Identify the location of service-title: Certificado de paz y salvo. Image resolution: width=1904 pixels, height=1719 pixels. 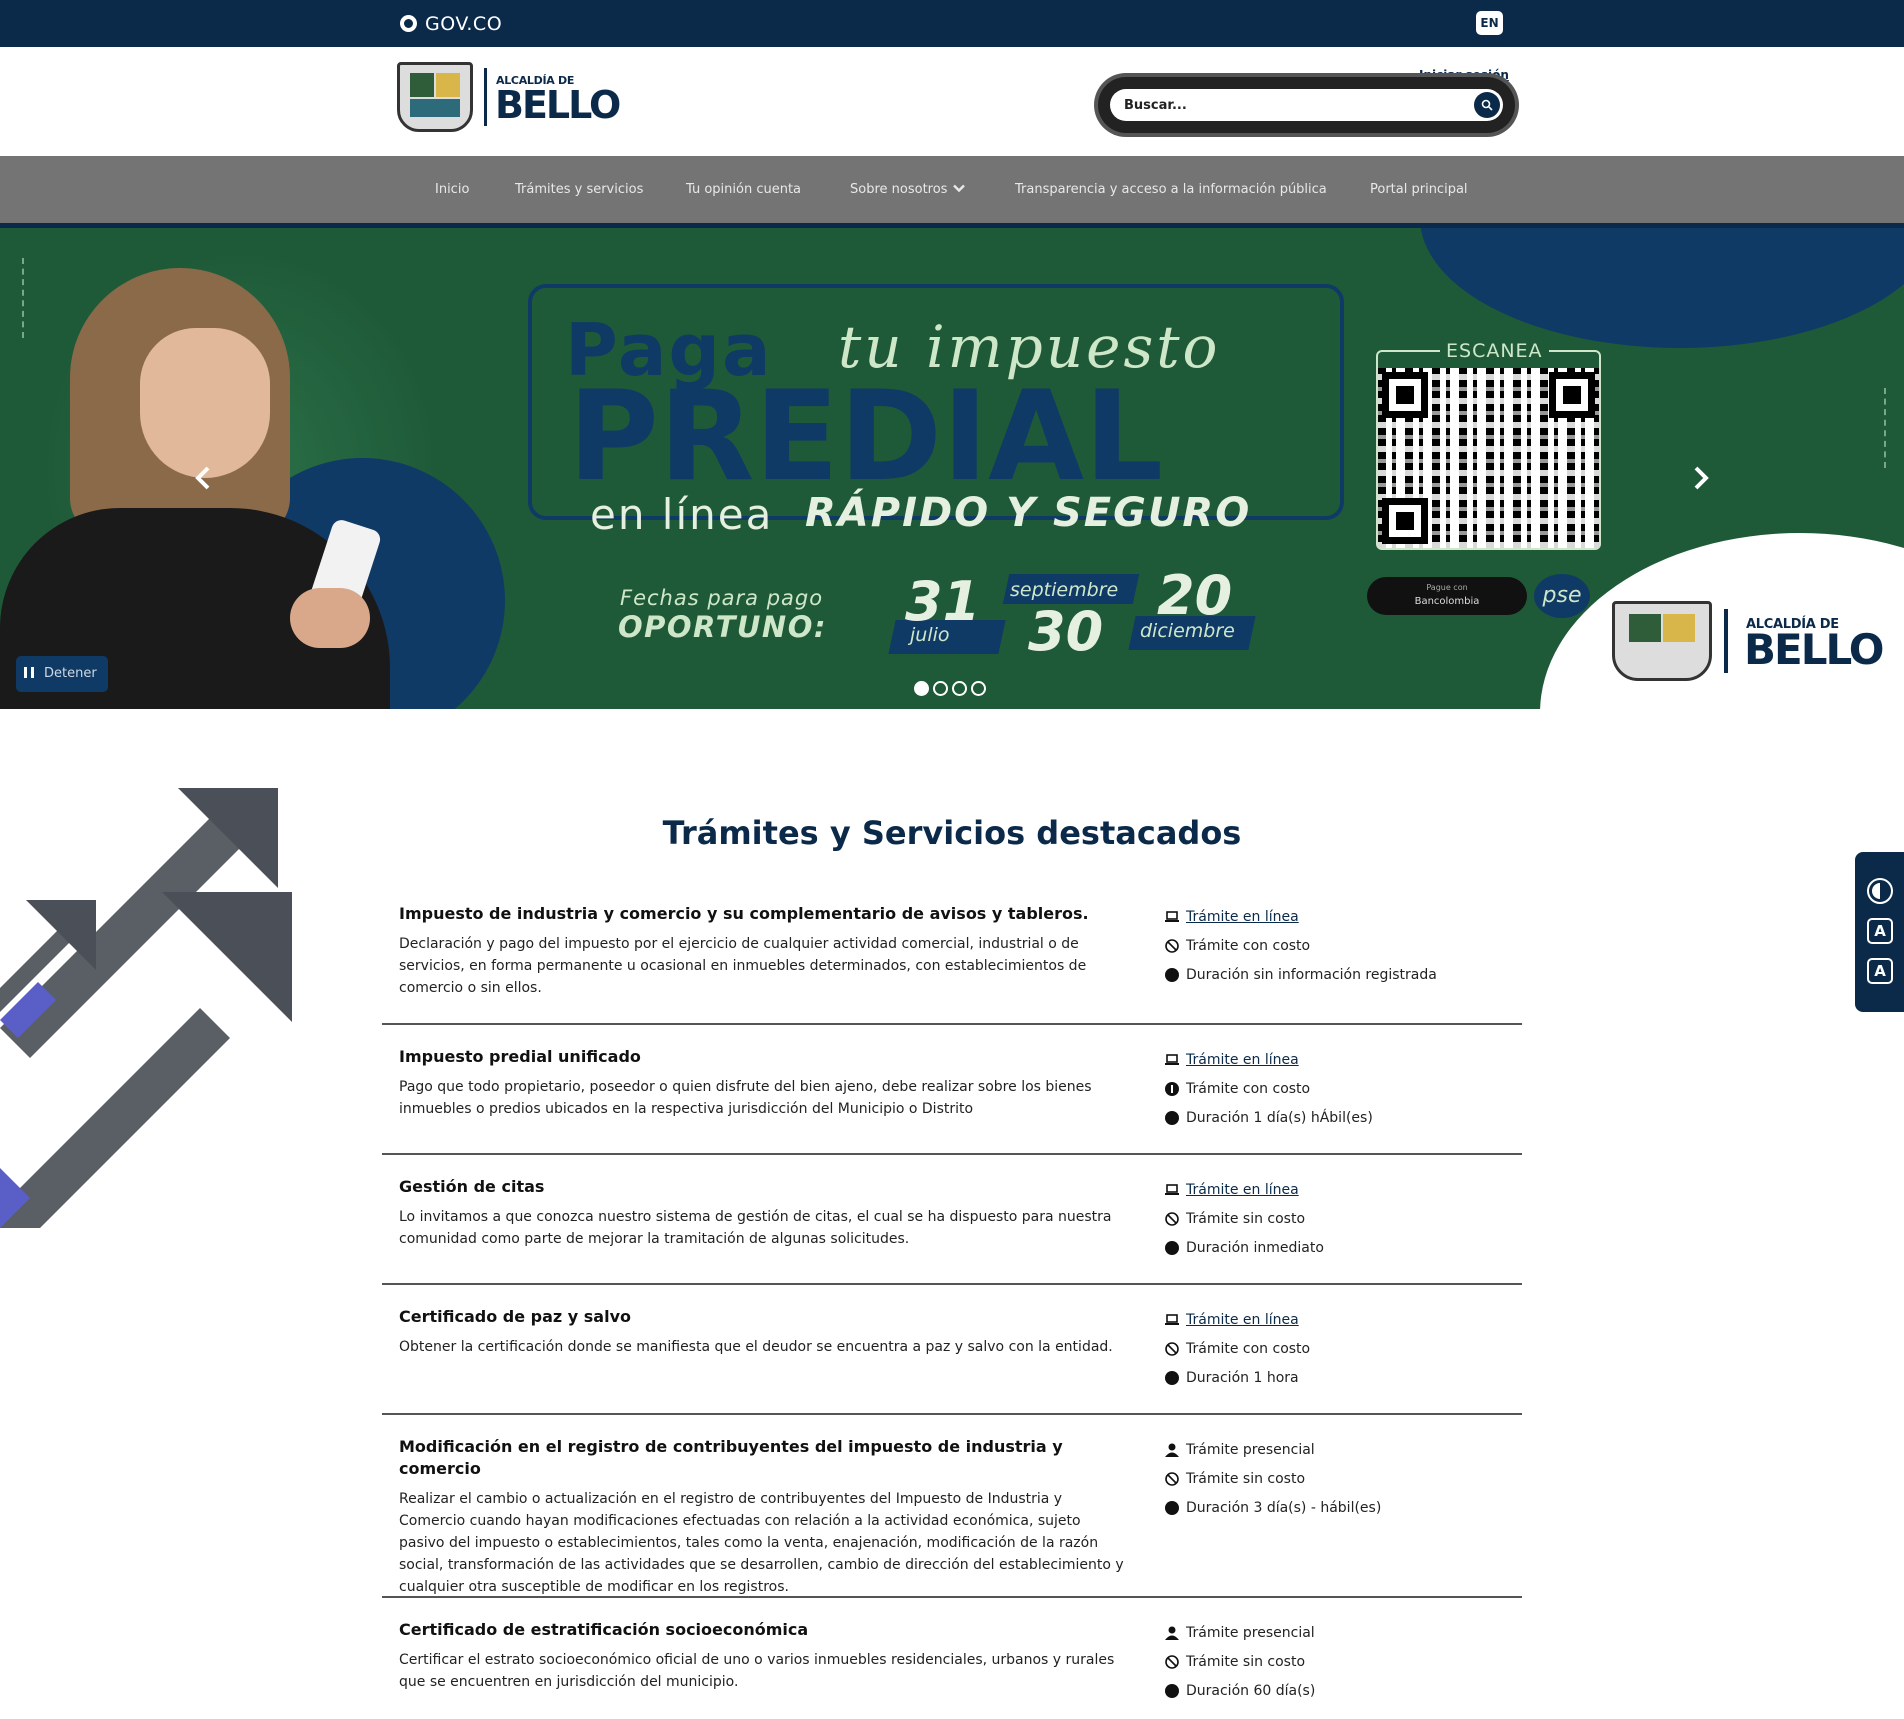
(764, 1317).